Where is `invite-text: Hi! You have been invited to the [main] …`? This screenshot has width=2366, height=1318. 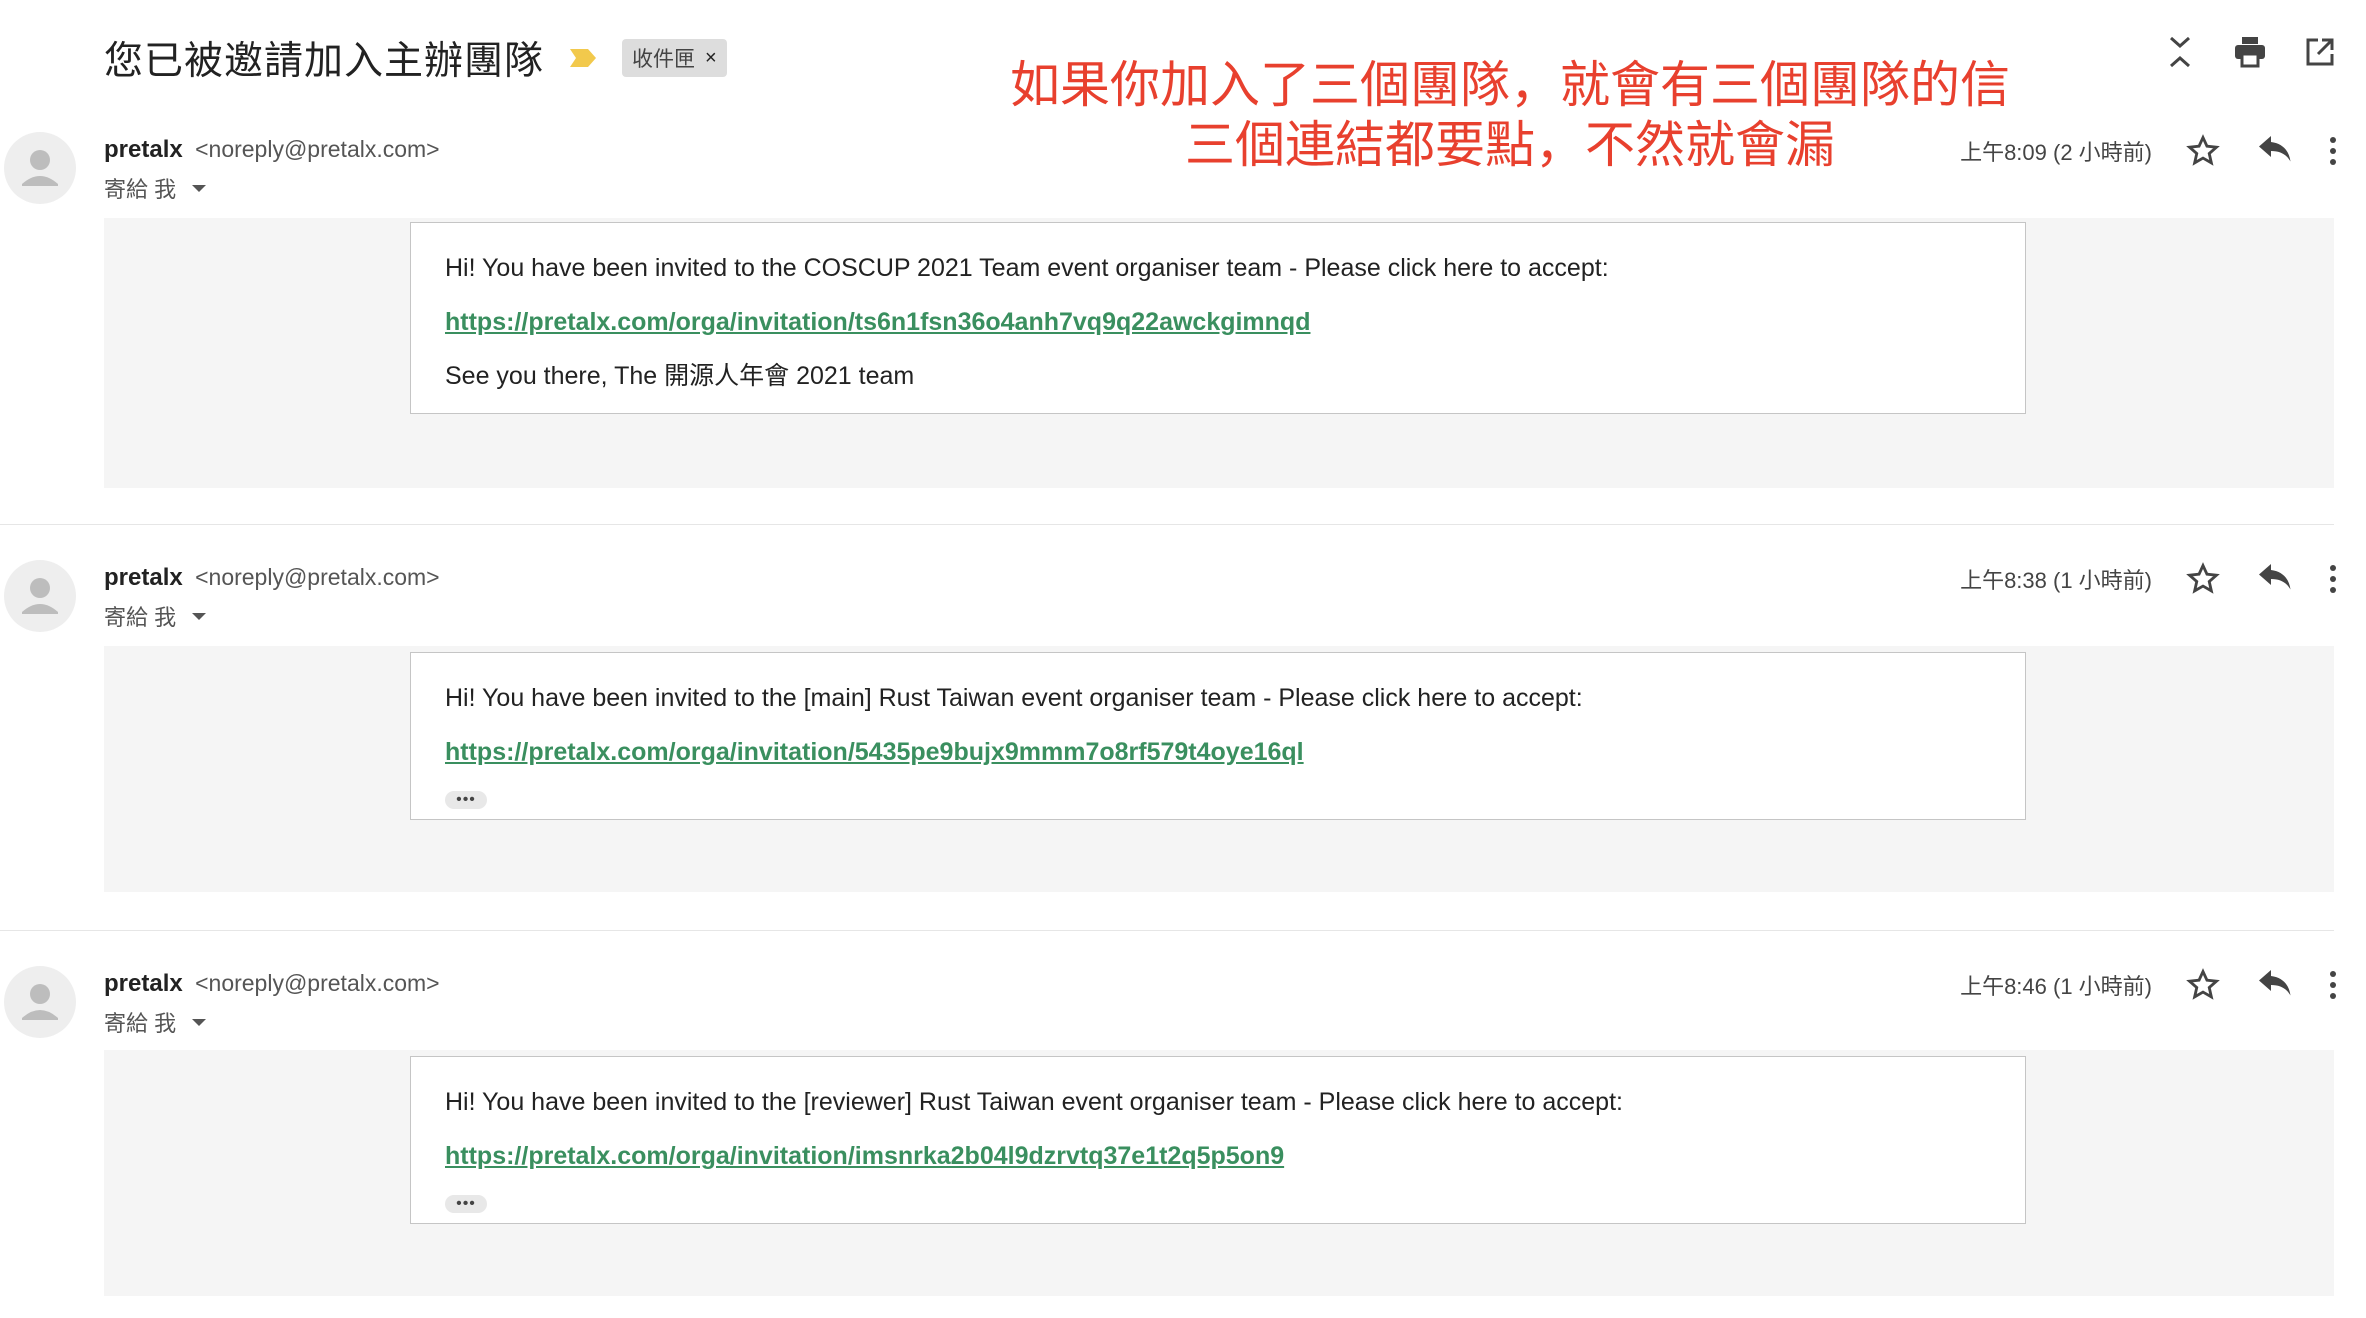
invite-text: Hi! You have been invited to the [main] … is located at coordinates (1014, 698).